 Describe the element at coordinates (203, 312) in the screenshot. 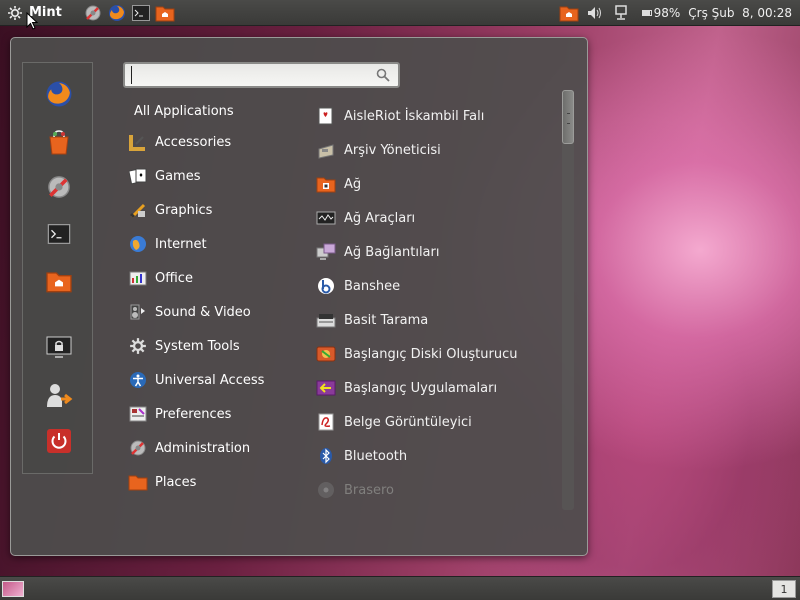

I see `category-label: Sound & Video` at that location.